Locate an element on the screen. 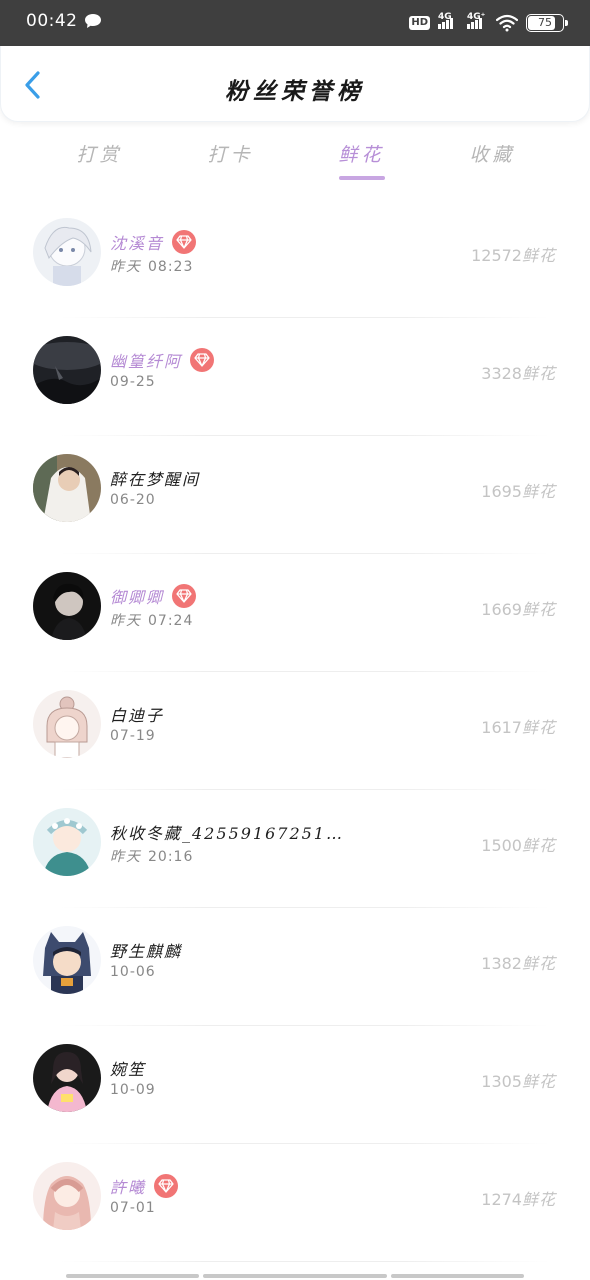 Image resolution: width=590 pixels, height=1280 pixels. battery-level: 75 is located at coordinates (545, 22).